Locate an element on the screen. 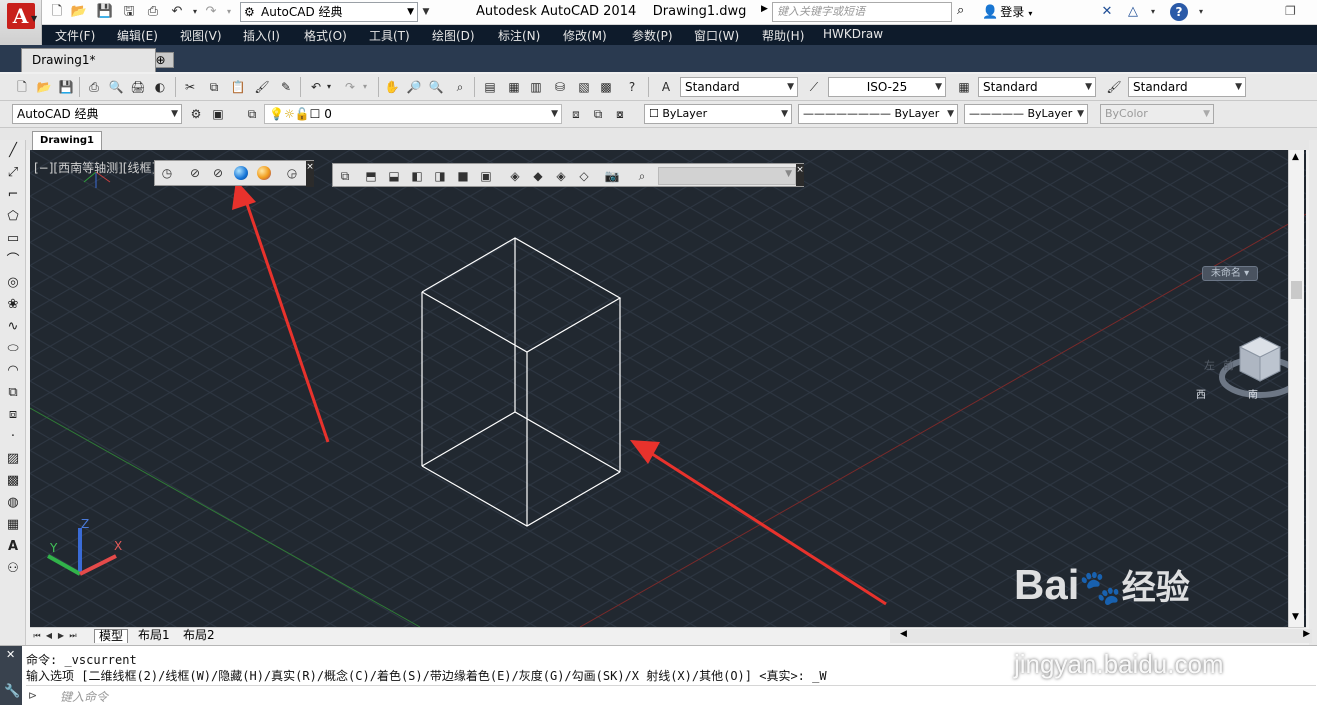 The width and height of the screenshot is (1317, 705). workspace-combo-toolbar: AutoCAD 经典 ▼ is located at coordinates (97, 114).